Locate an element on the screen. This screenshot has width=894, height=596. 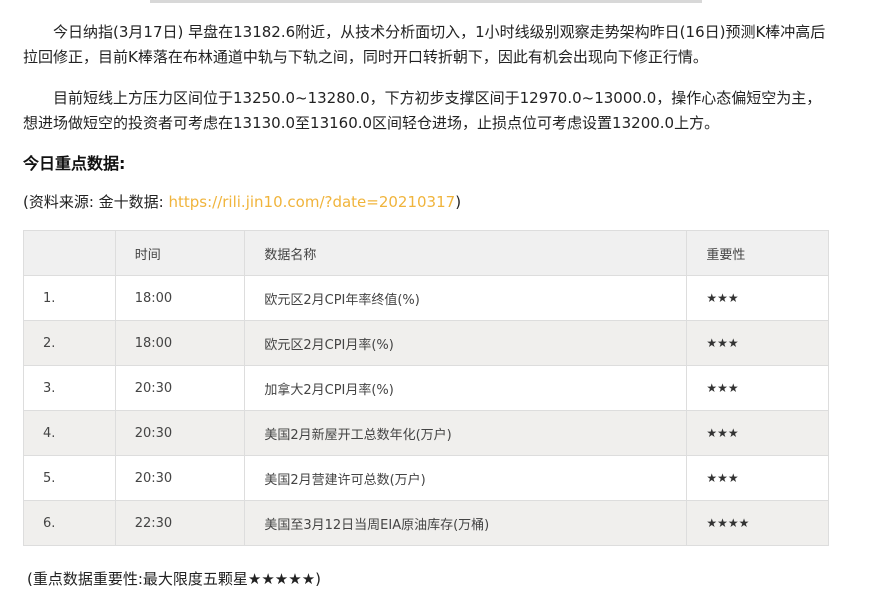
row-time: 22:30 is located at coordinates (180, 523).